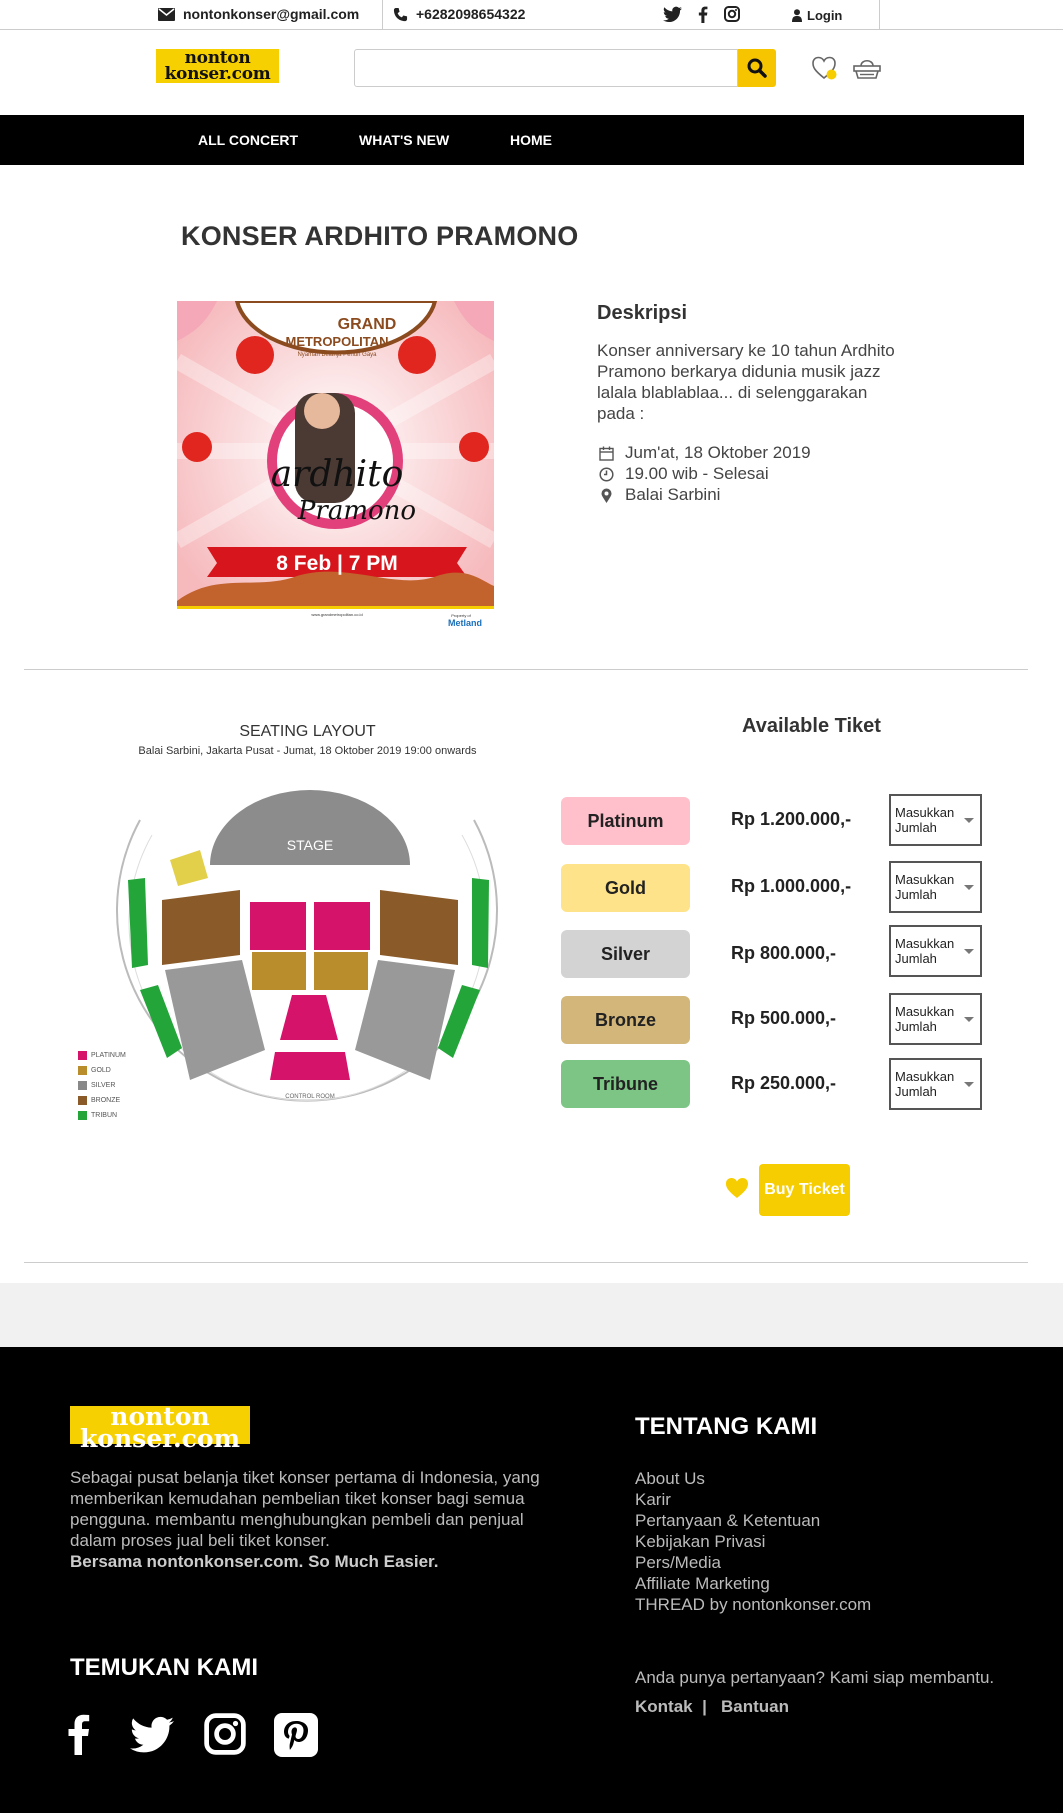  What do you see at coordinates (755, 1706) in the screenshot?
I see `help-link: Bantuan` at bounding box center [755, 1706].